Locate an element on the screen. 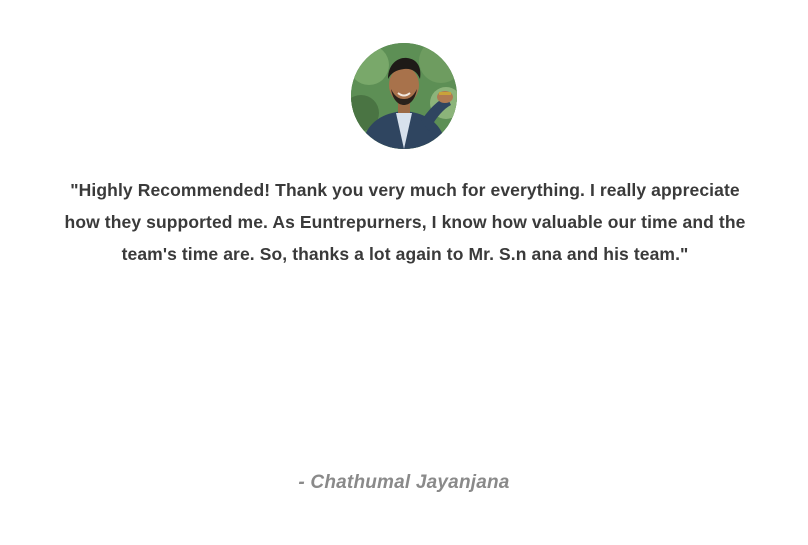 This screenshot has width=808, height=545. avatar is located at coordinates (404, 96).